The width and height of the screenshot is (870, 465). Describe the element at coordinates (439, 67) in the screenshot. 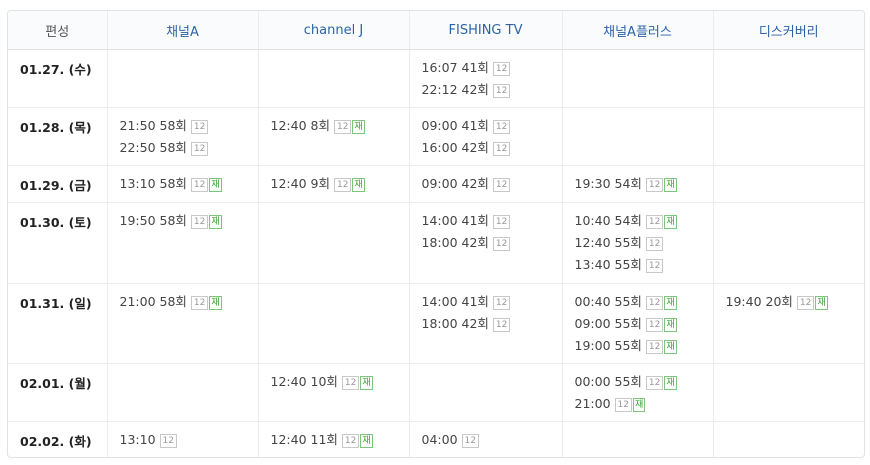

I see `airing-time: 16:07` at that location.